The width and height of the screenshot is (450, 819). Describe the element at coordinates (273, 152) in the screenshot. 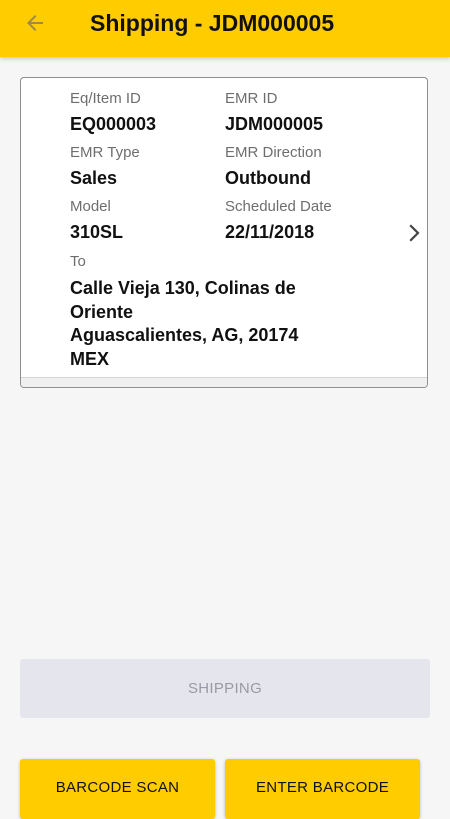

I see `emr-direction-label: EMR Direction` at that location.